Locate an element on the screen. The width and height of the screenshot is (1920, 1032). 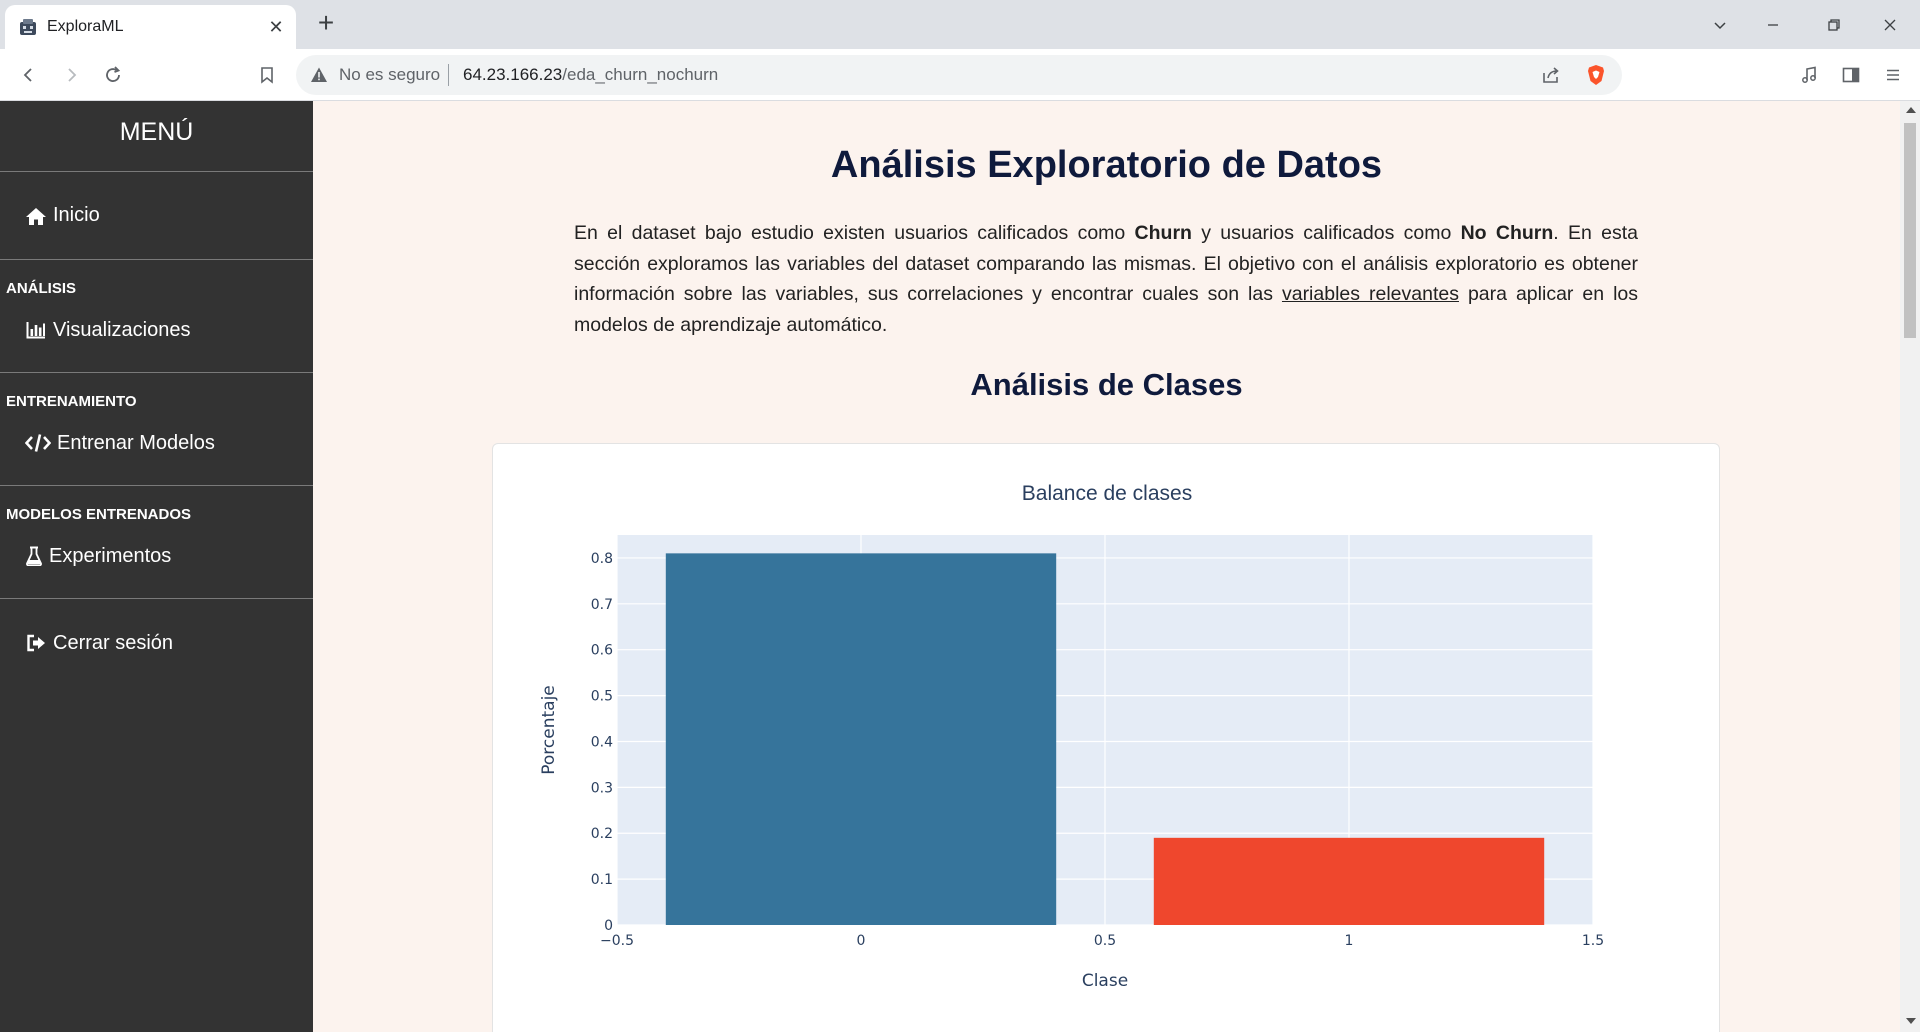
x-tick-label: 0.5 is located at coordinates (1105, 941).